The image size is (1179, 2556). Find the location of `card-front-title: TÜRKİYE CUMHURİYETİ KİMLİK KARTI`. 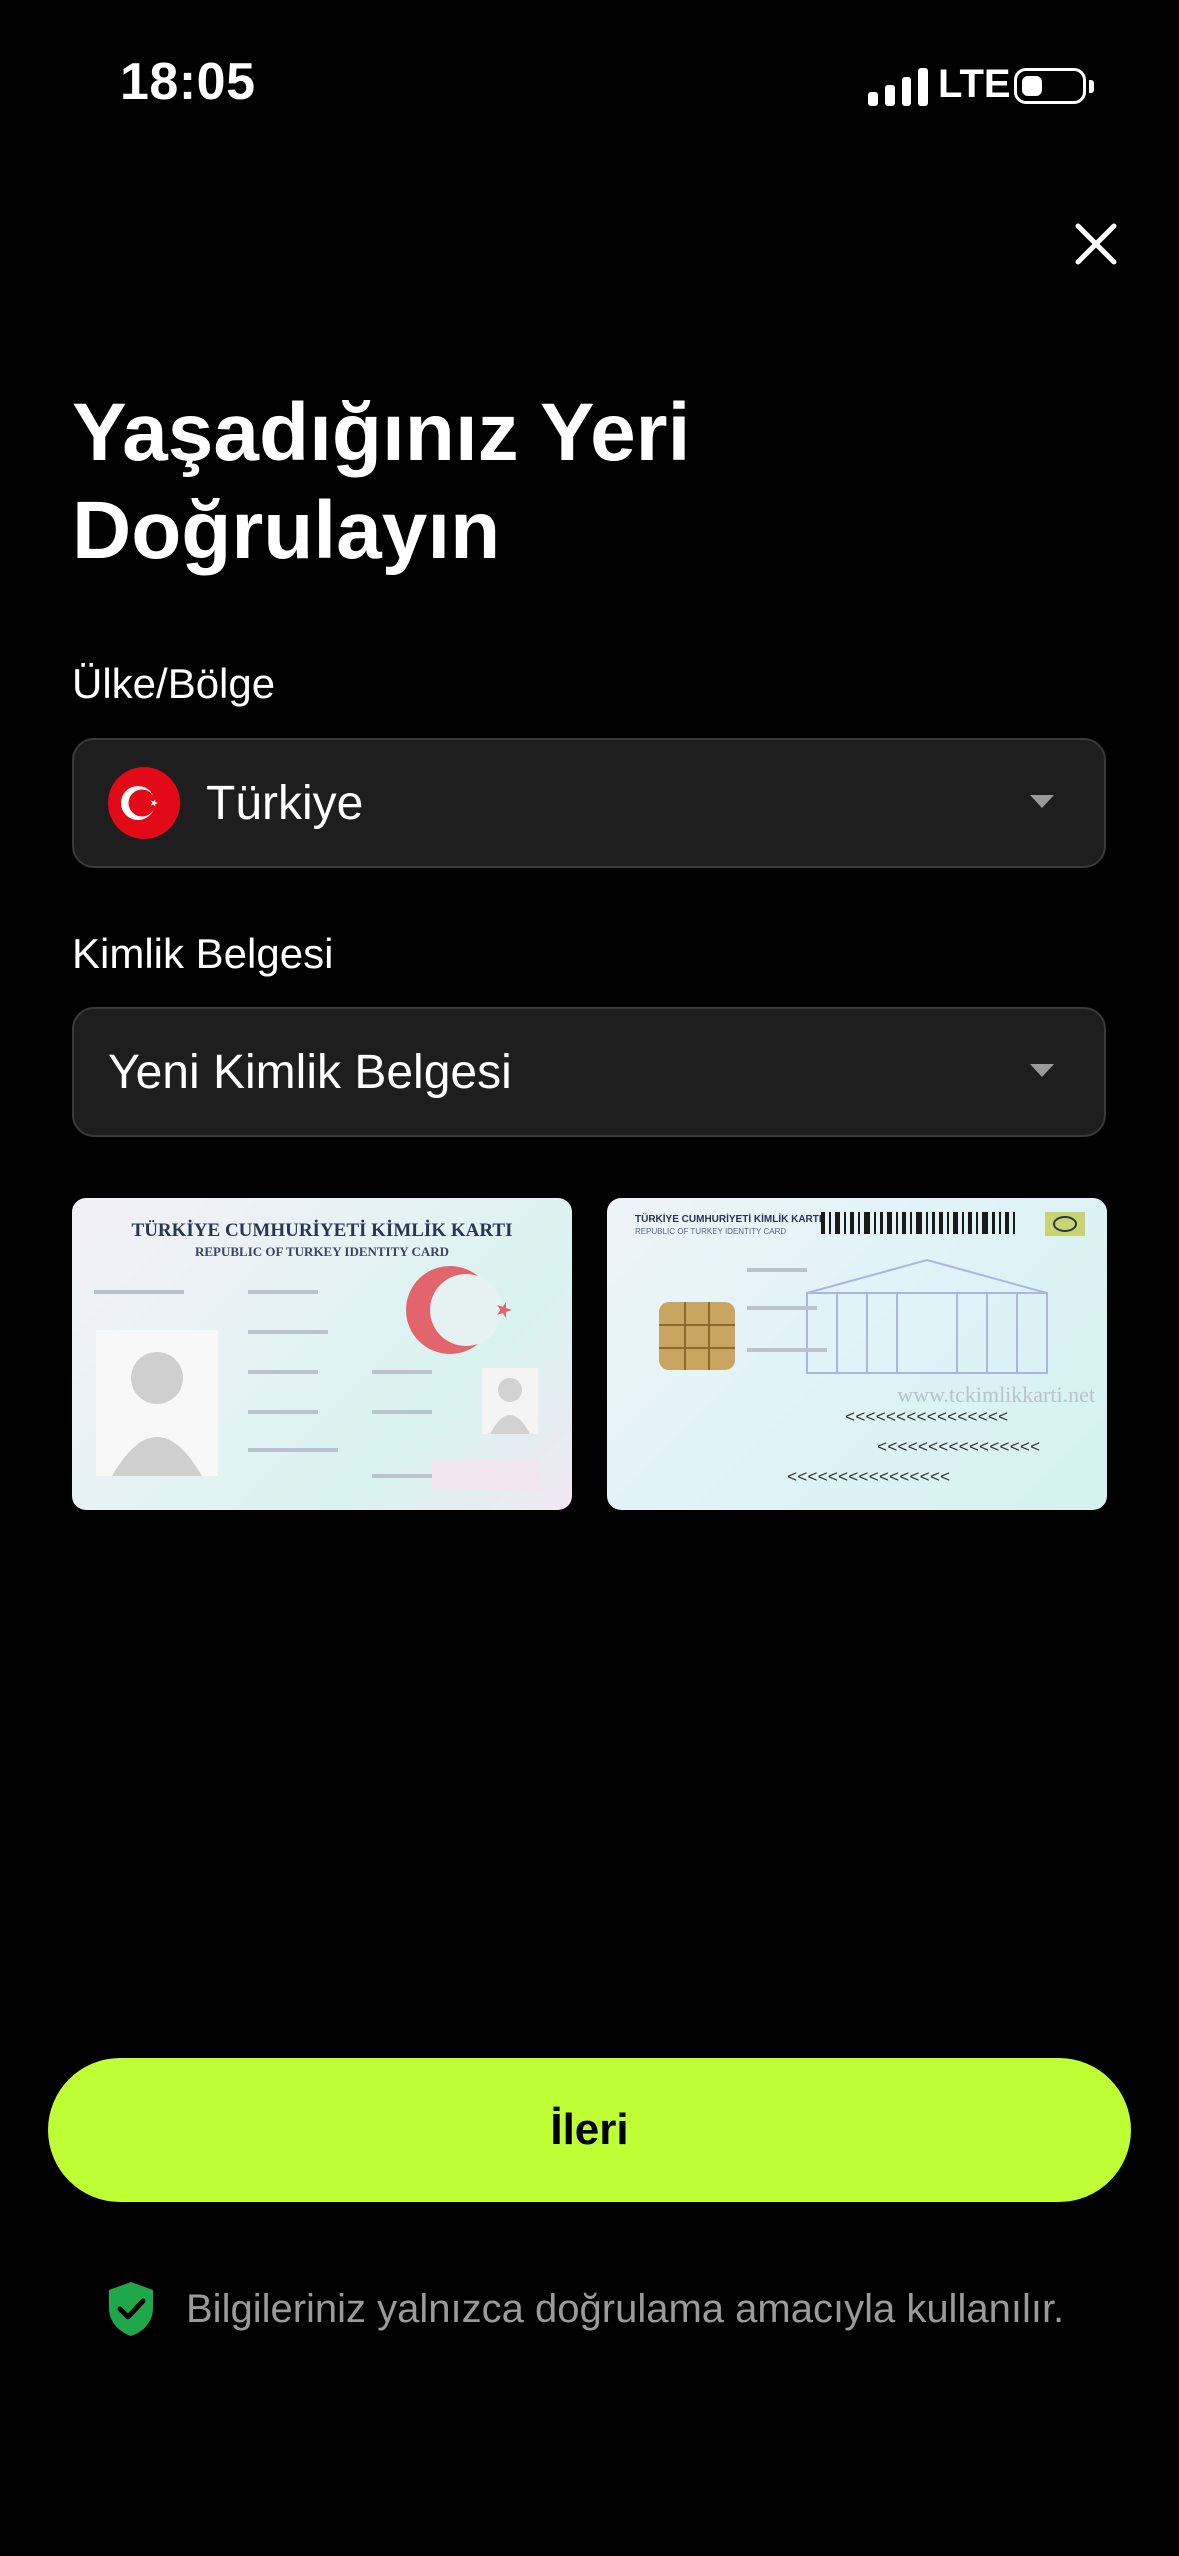

card-front-title: TÜRKİYE CUMHURİYETİ KİMLİK KARTI is located at coordinates (322, 1230).